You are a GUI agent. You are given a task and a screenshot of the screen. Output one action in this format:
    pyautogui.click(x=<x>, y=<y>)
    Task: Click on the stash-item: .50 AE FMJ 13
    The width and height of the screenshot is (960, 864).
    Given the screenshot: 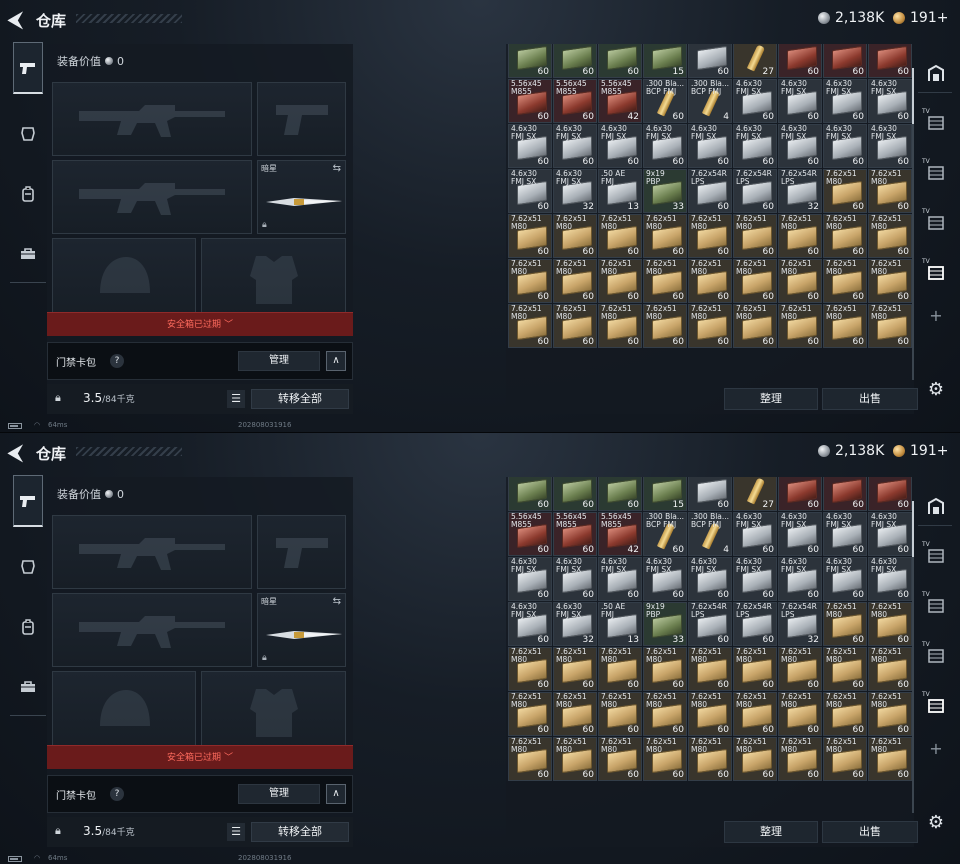 What is the action you would take?
    pyautogui.click(x=620, y=624)
    